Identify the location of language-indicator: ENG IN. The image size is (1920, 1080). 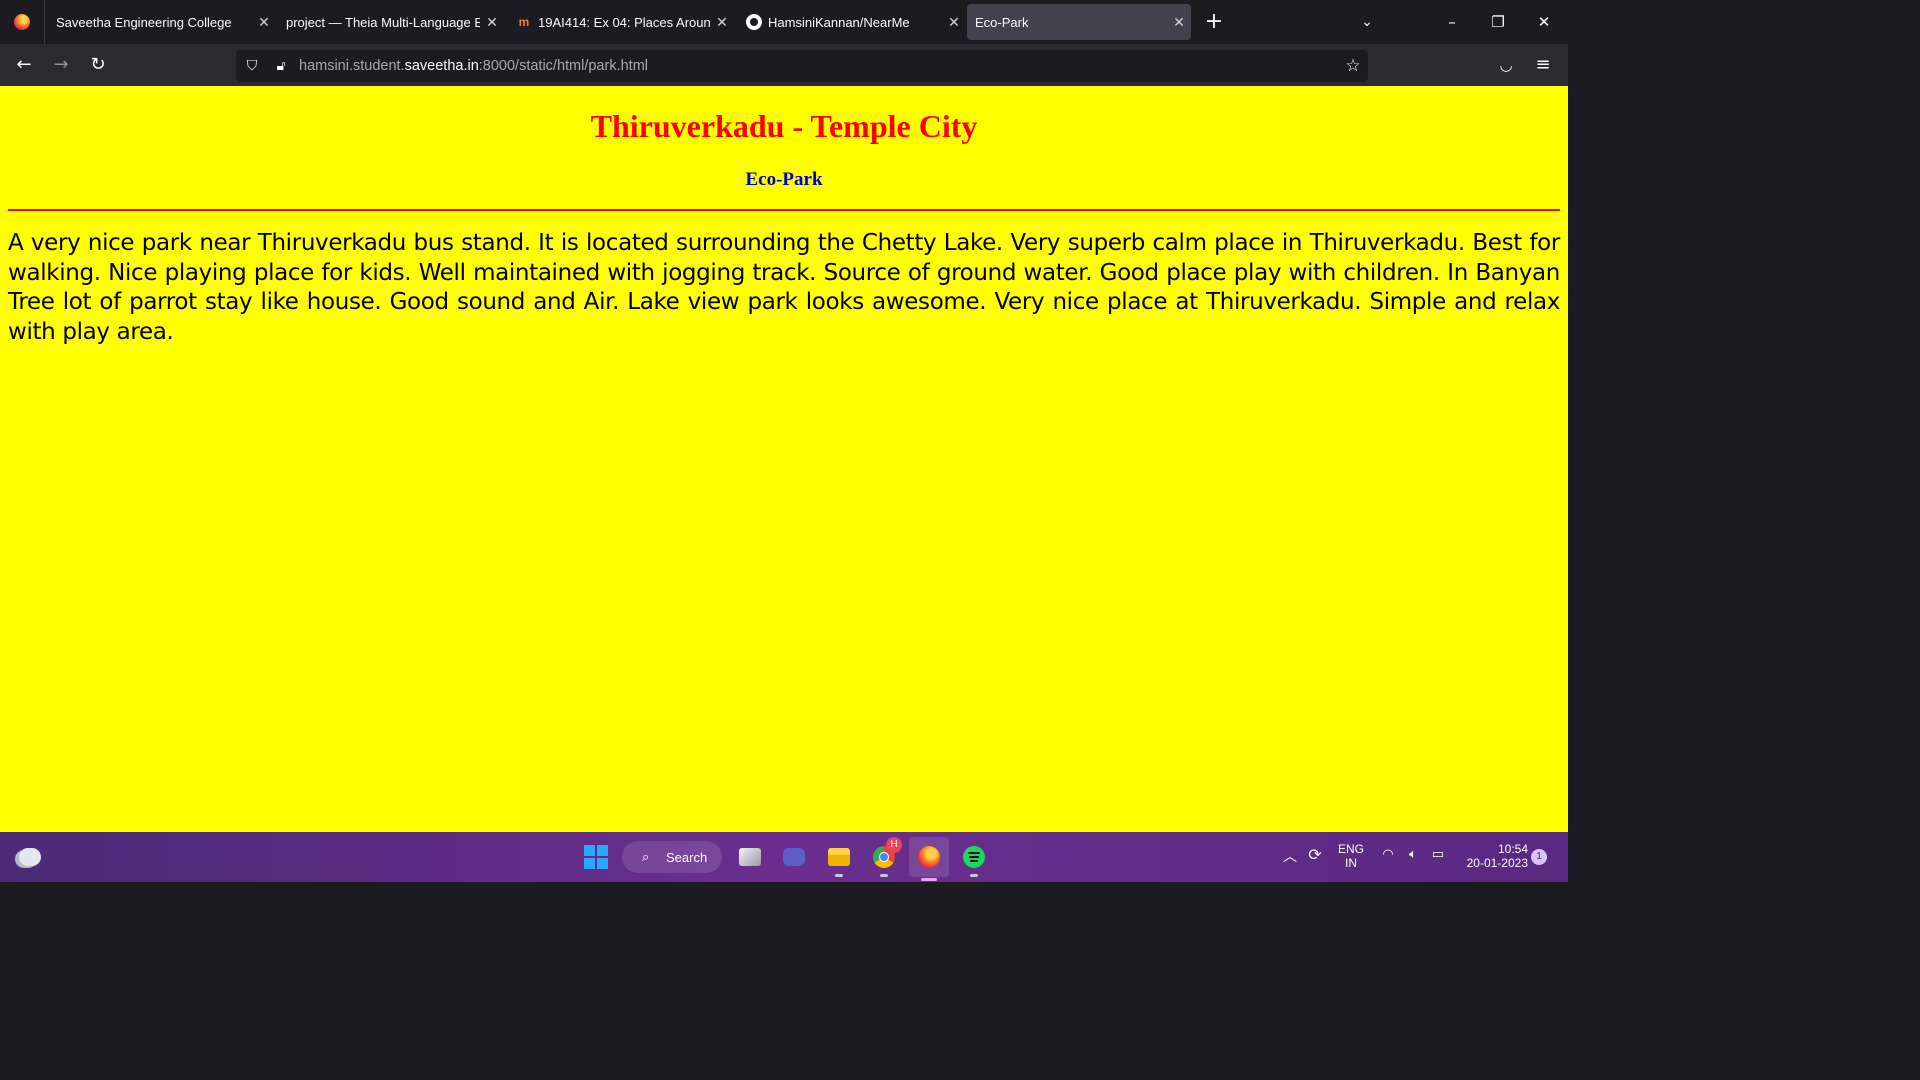
(1351, 856).